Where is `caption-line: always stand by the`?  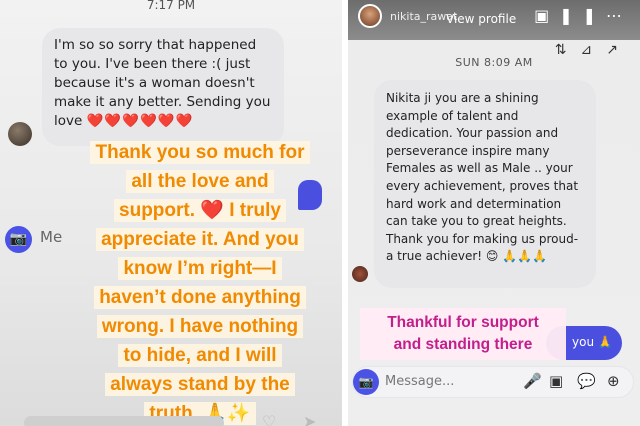
caption-line: always stand by the is located at coordinates (200, 384).